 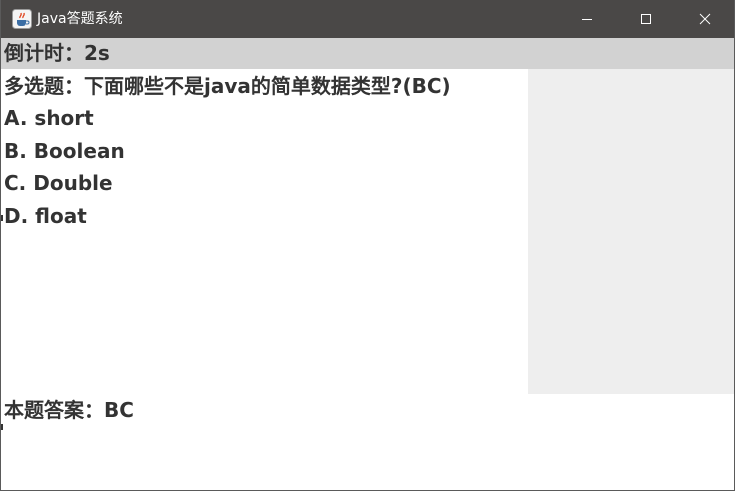 I want to click on close-icon, so click(x=705, y=19).